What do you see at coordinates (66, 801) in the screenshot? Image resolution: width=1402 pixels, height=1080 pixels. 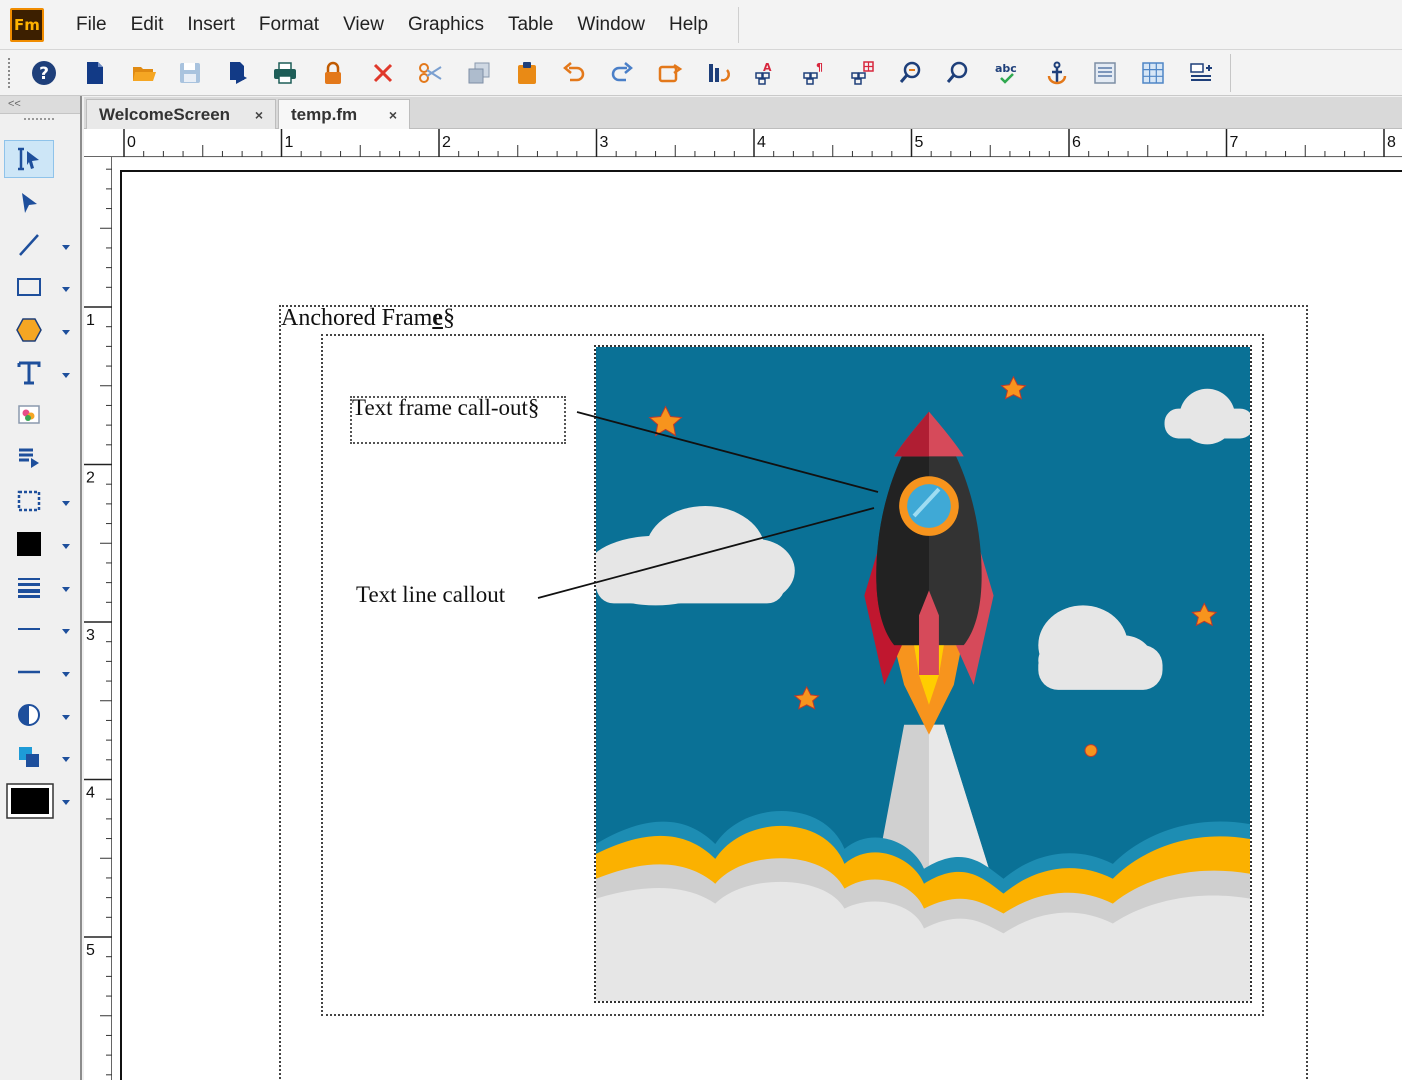 I see `pen-color-dropdown-icon` at bounding box center [66, 801].